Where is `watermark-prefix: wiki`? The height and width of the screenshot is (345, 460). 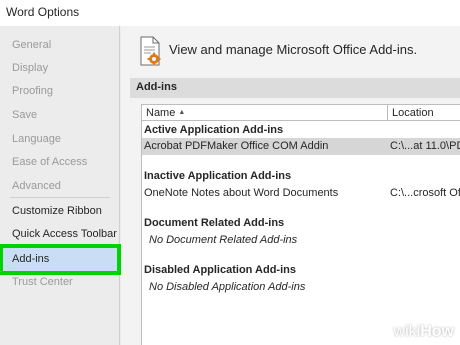
watermark-prefix: wiki is located at coordinates (407, 331).